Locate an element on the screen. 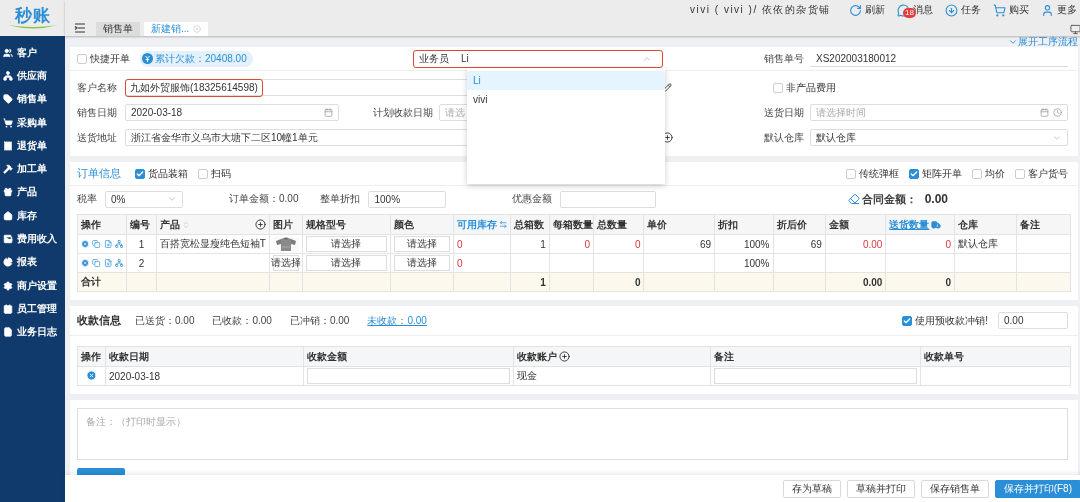 The image size is (1080, 502). column-header: 产品 is located at coordinates (169, 224).